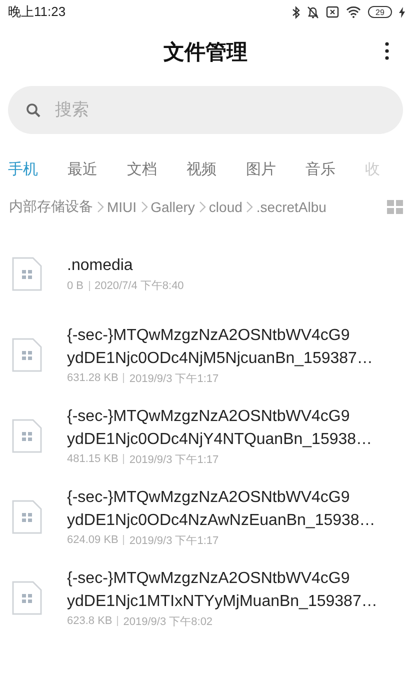  I want to click on file-size: 0 B, so click(75, 286).